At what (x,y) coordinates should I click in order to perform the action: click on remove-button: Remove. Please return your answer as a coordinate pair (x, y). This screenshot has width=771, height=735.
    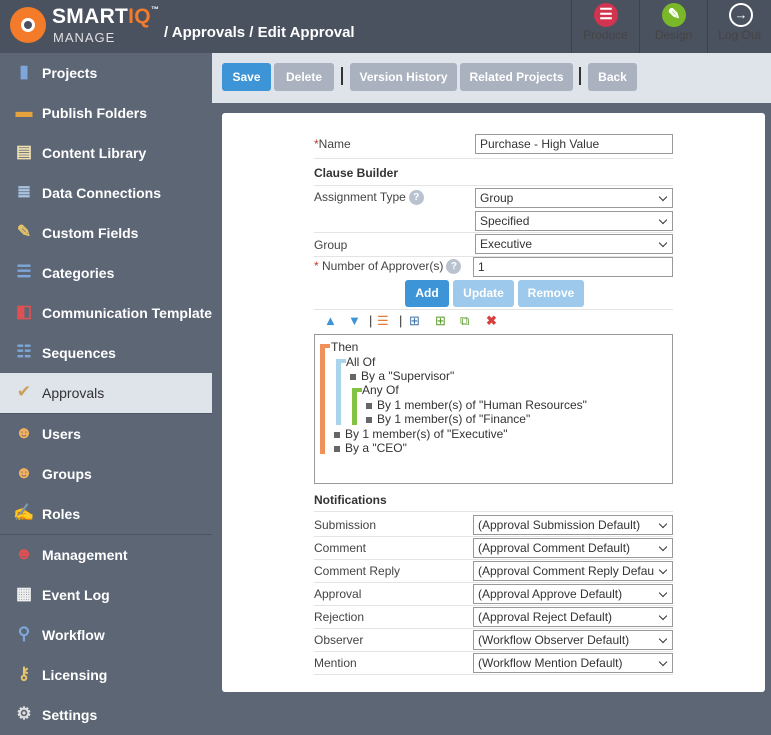
    Looking at the image, I should click on (551, 293).